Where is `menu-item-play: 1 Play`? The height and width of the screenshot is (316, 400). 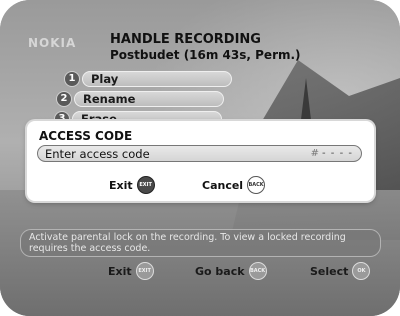
menu-item-play: 1 Play is located at coordinates (148, 78).